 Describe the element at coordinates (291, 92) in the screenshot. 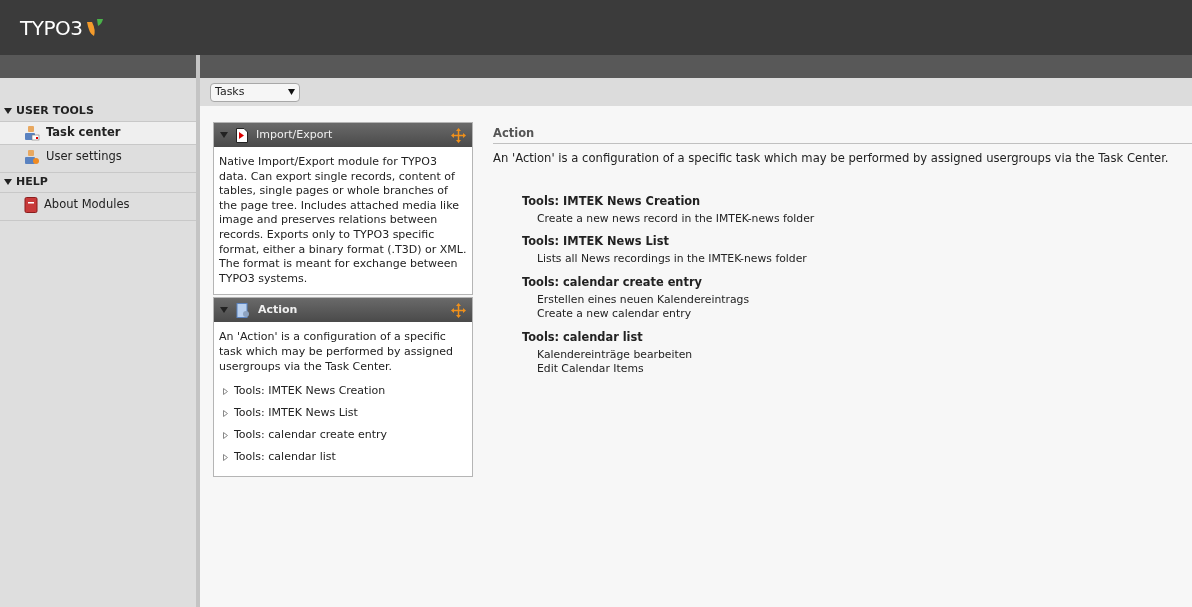

I see `dropdown-arrow-icon` at that location.